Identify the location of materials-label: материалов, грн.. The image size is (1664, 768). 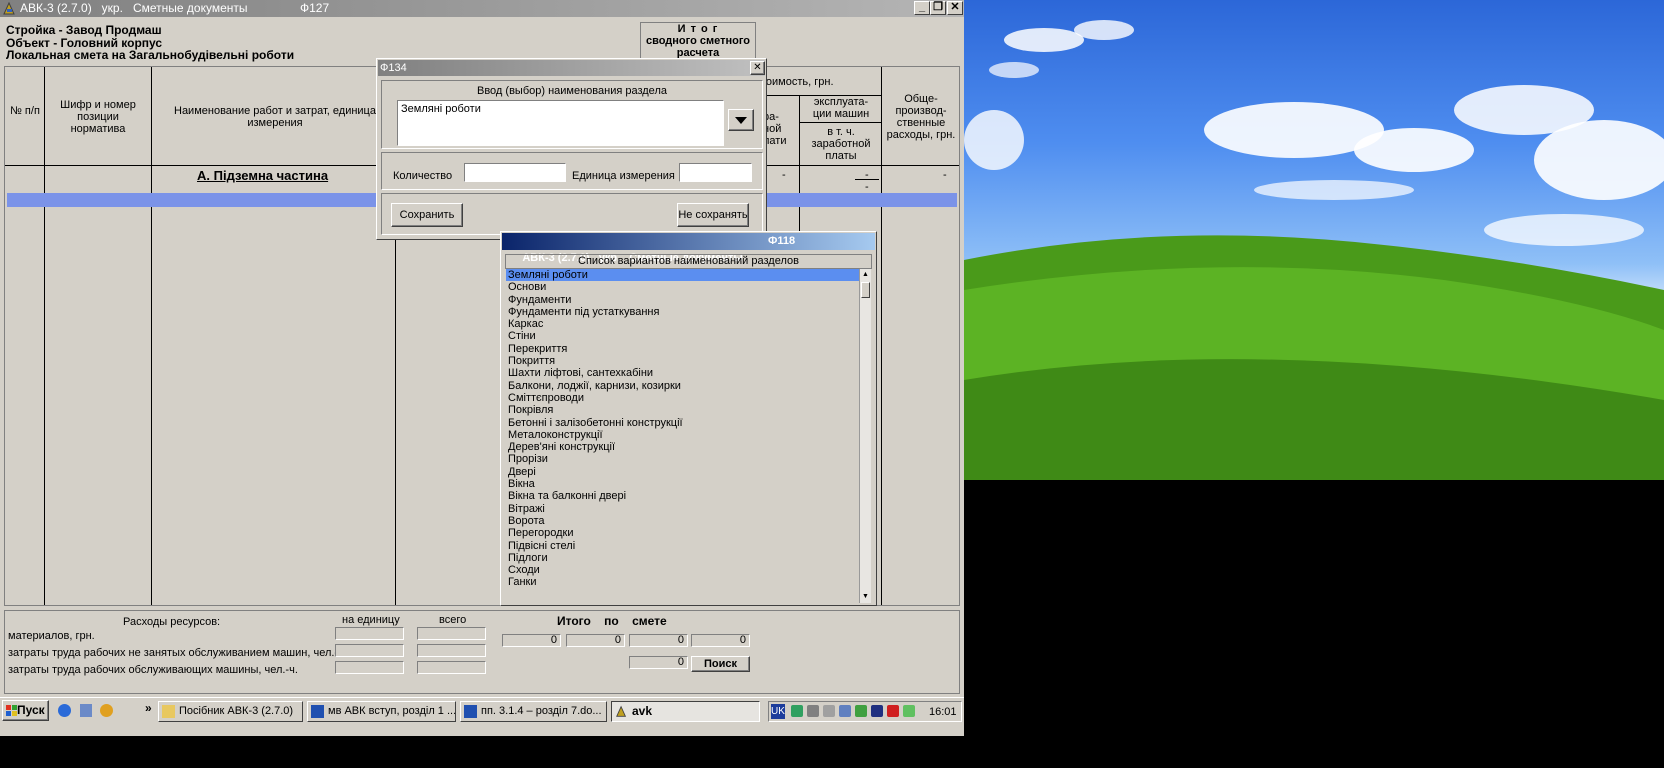
(51, 636).